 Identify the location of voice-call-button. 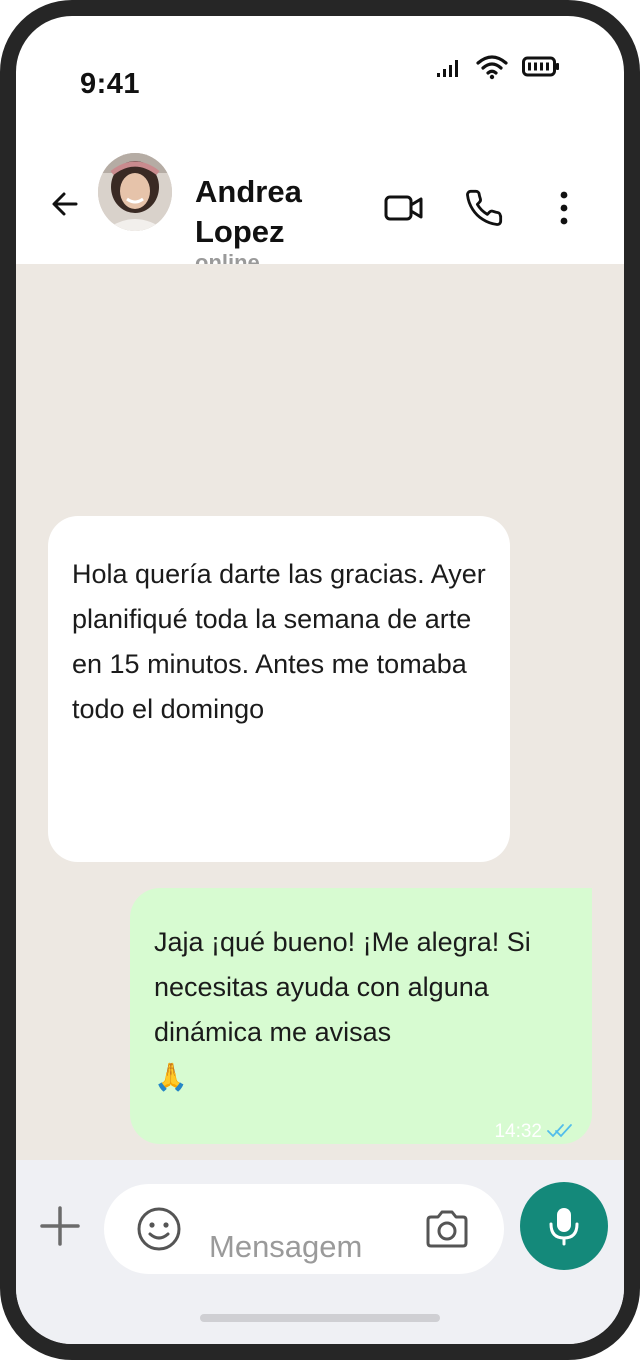
(484, 208).